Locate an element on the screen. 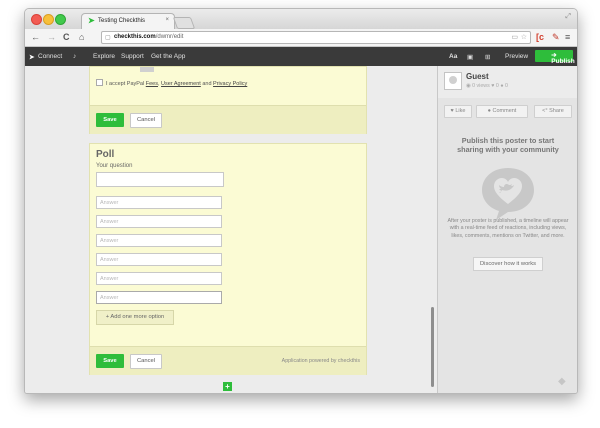 This screenshot has height=428, width=600. close-window-button is located at coordinates (36, 19).